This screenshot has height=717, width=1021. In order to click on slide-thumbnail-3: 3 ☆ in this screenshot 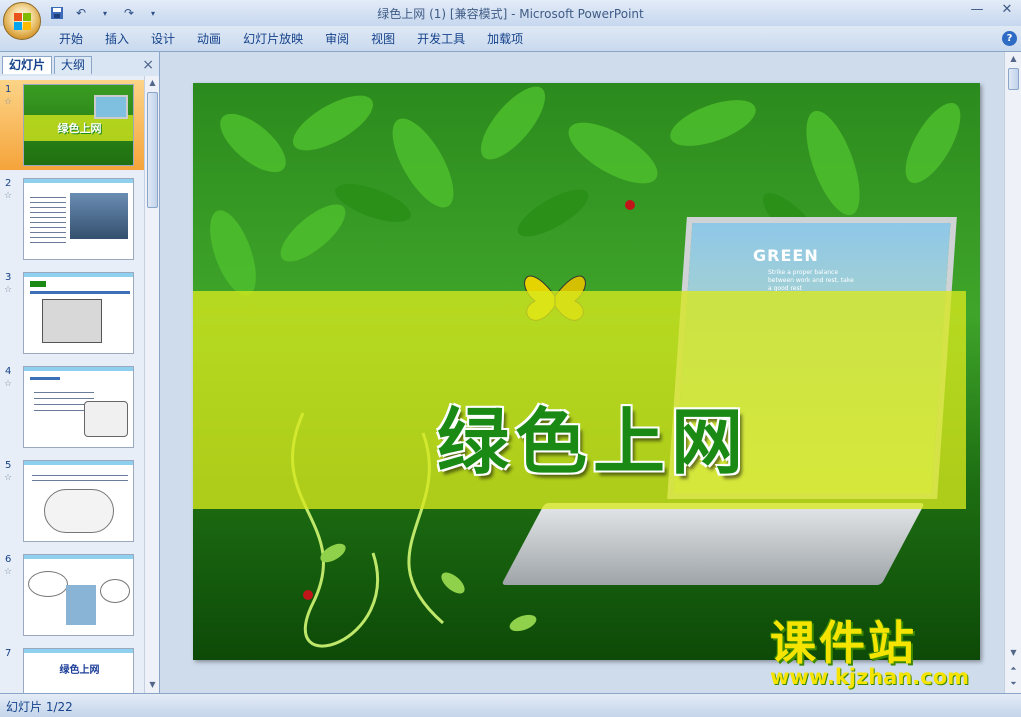, I will do `click(72, 313)`.